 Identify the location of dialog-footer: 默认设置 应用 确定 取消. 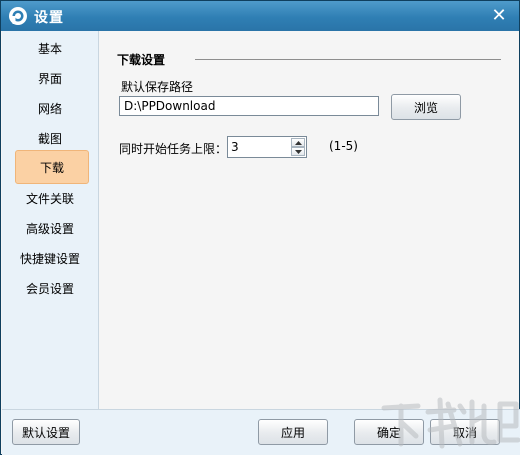
(261, 432).